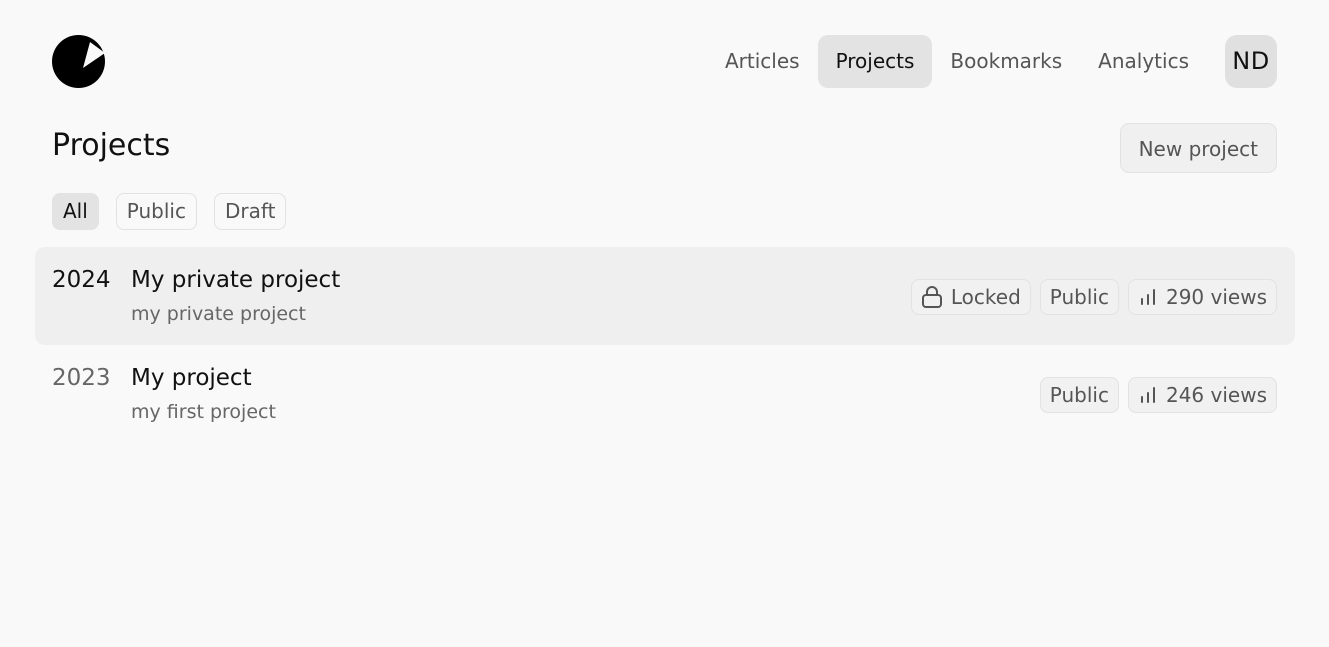  What do you see at coordinates (250, 211) in the screenshot?
I see `filter-draft: Draft` at bounding box center [250, 211].